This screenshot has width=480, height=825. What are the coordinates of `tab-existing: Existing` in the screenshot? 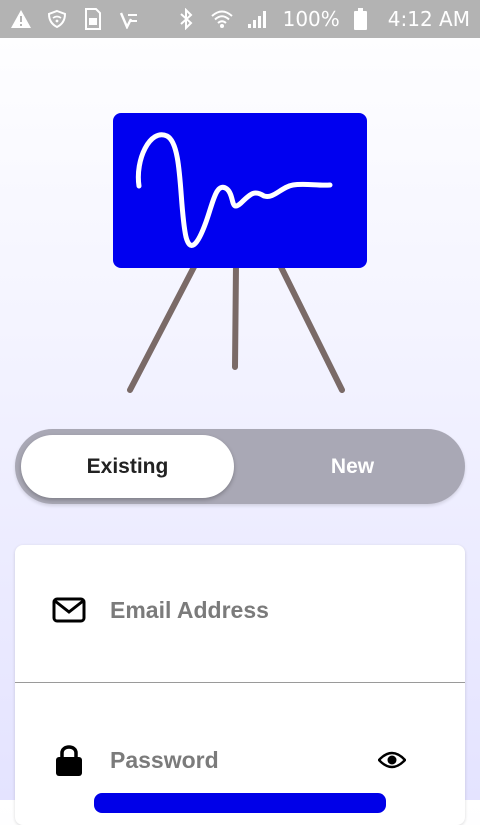 It's located at (127, 466).